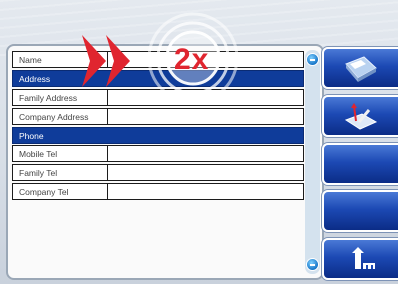 The height and width of the screenshot is (284, 398). I want to click on edit-icon, so click(361, 116).